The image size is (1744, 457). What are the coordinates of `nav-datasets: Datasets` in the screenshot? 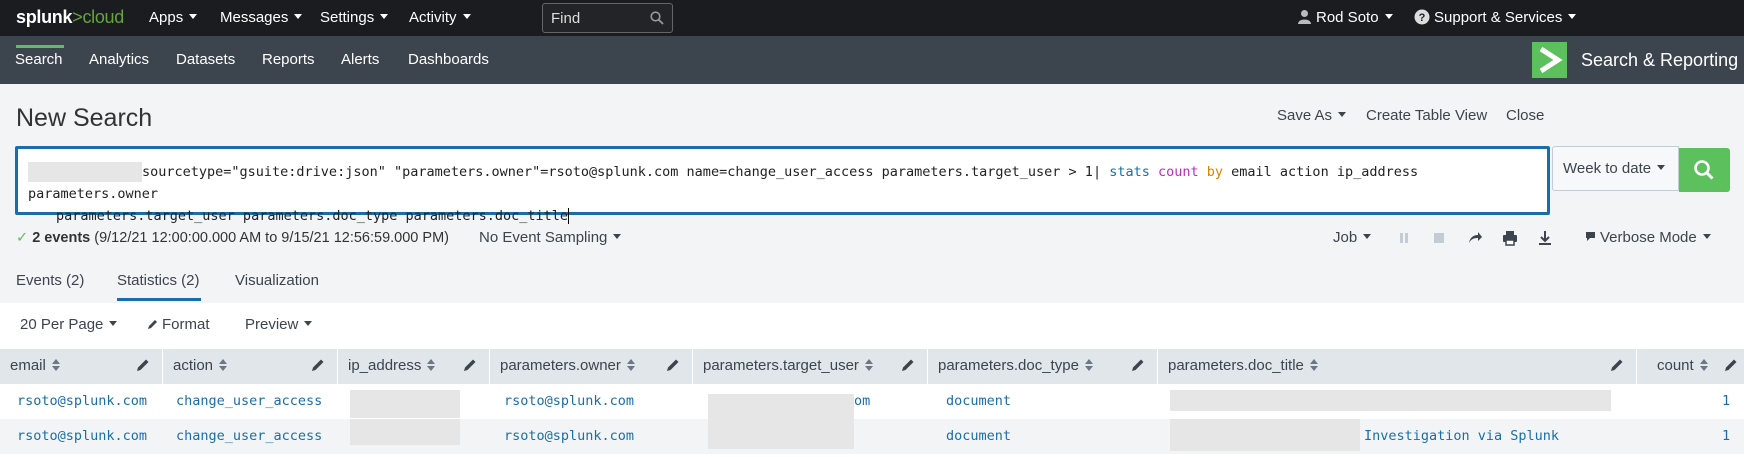 It's located at (205, 59).